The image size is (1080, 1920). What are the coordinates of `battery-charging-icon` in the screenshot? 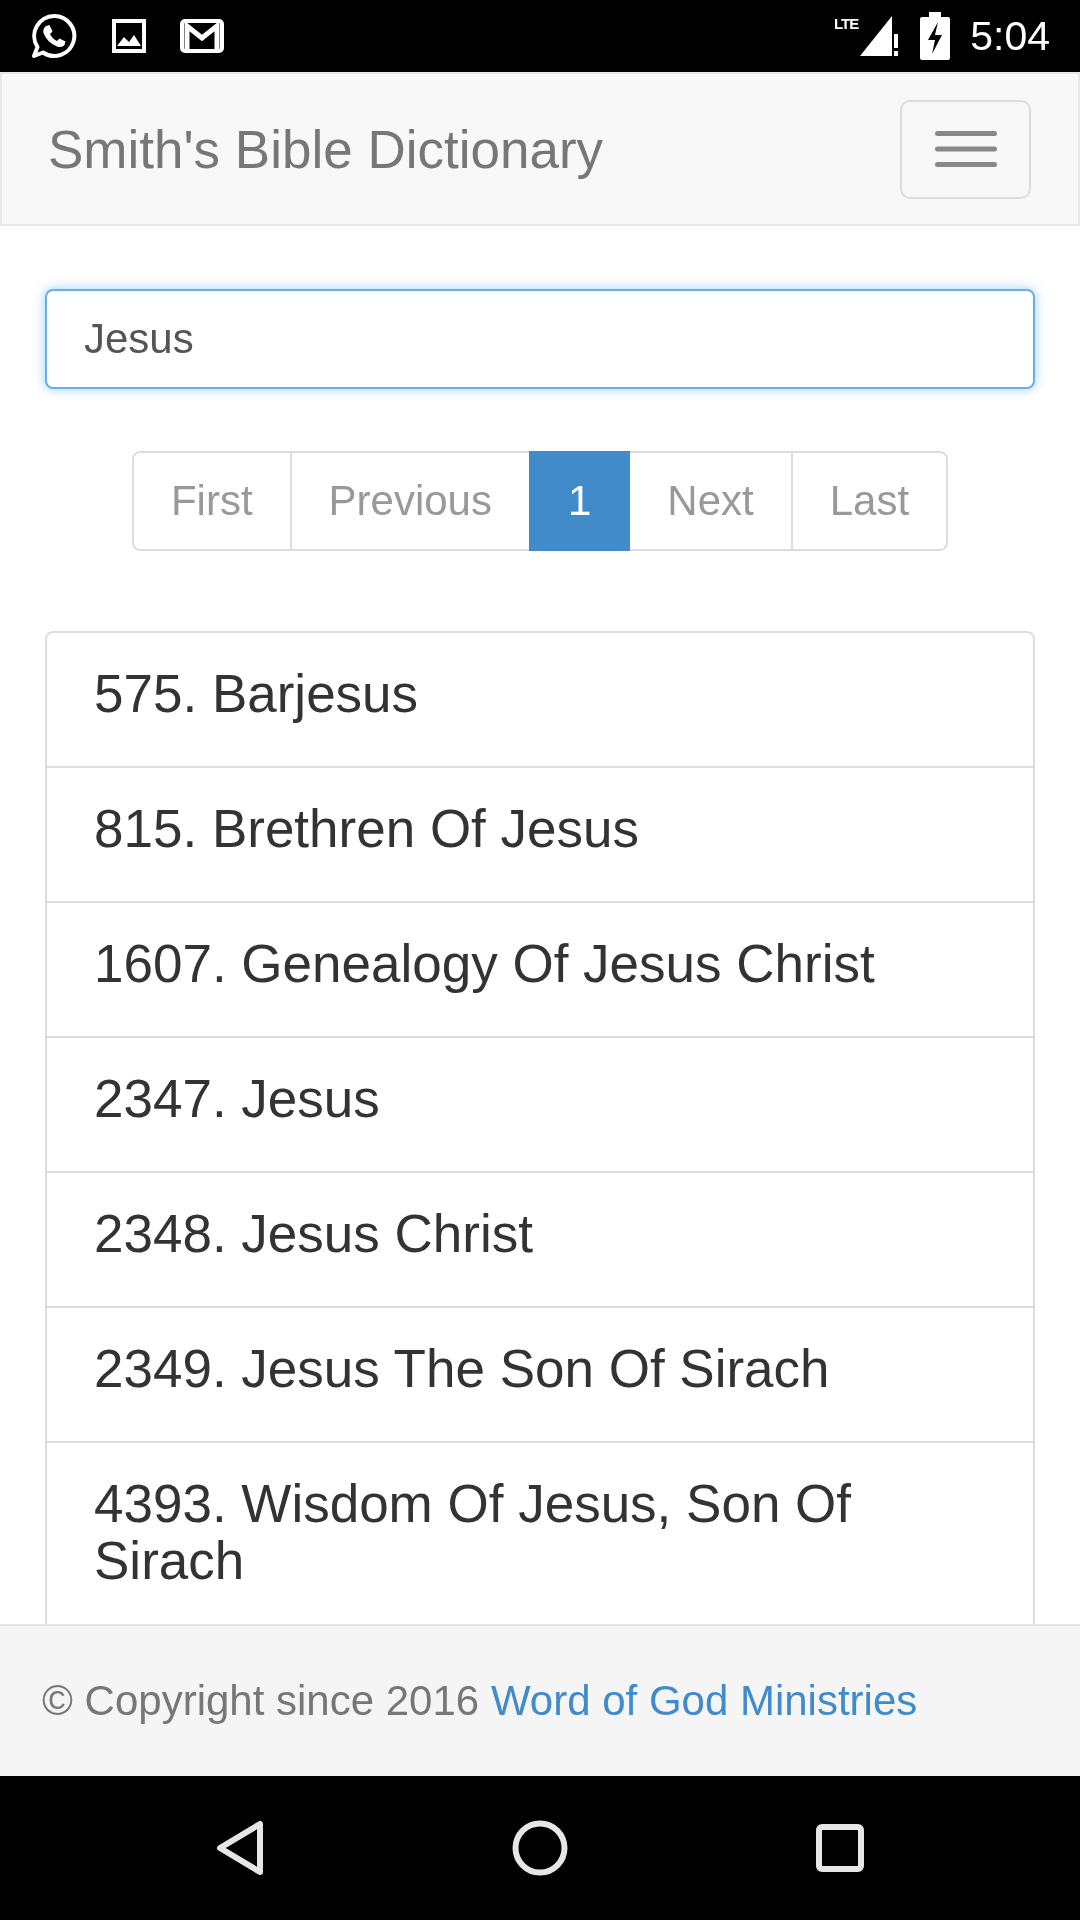 It's located at (935, 36).